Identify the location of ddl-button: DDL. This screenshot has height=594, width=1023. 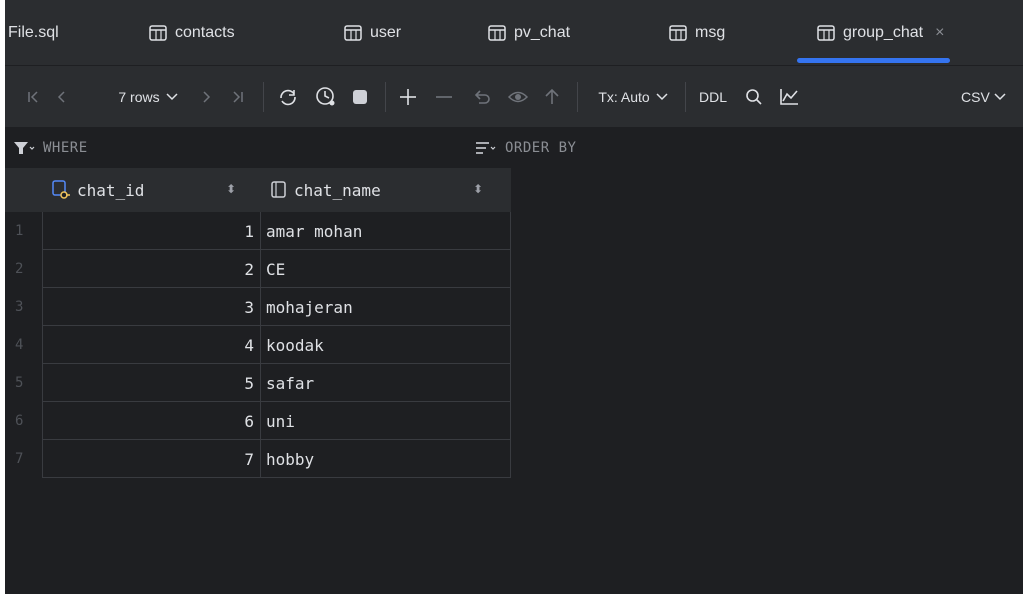
(713, 97).